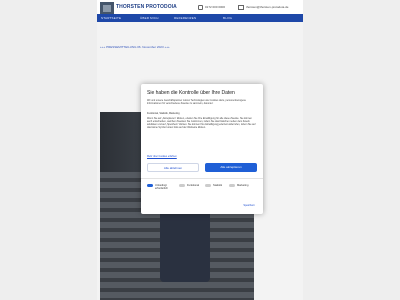 This screenshot has height=300, width=400. What do you see at coordinates (267, 7) in the screenshot?
I see `email-address: thorsten@thorsten-protodoia.de` at bounding box center [267, 7].